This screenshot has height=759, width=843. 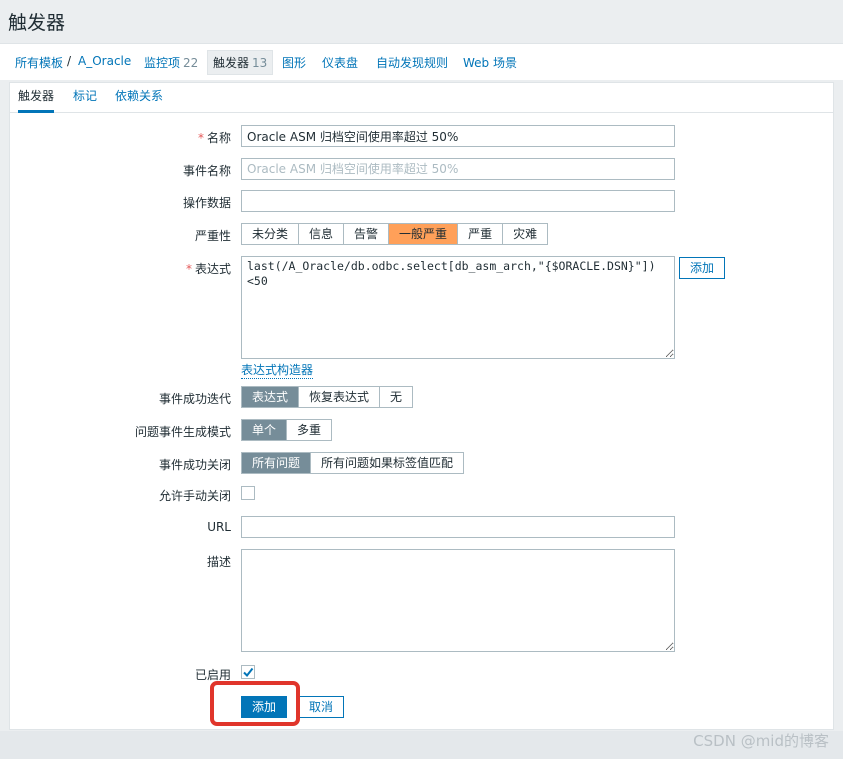 What do you see at coordinates (218, 138) in the screenshot?
I see `name-label-text: 名称` at bounding box center [218, 138].